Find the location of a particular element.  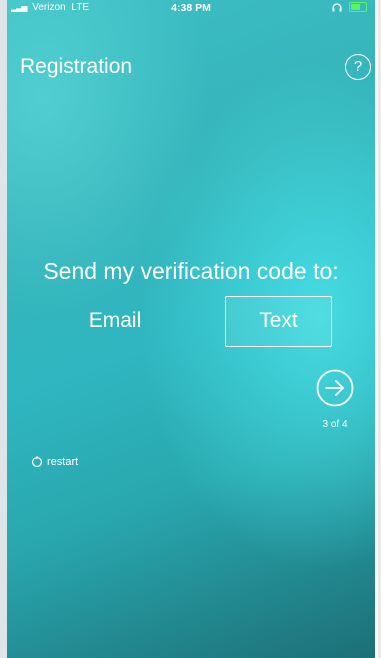

next-button is located at coordinates (335, 388).